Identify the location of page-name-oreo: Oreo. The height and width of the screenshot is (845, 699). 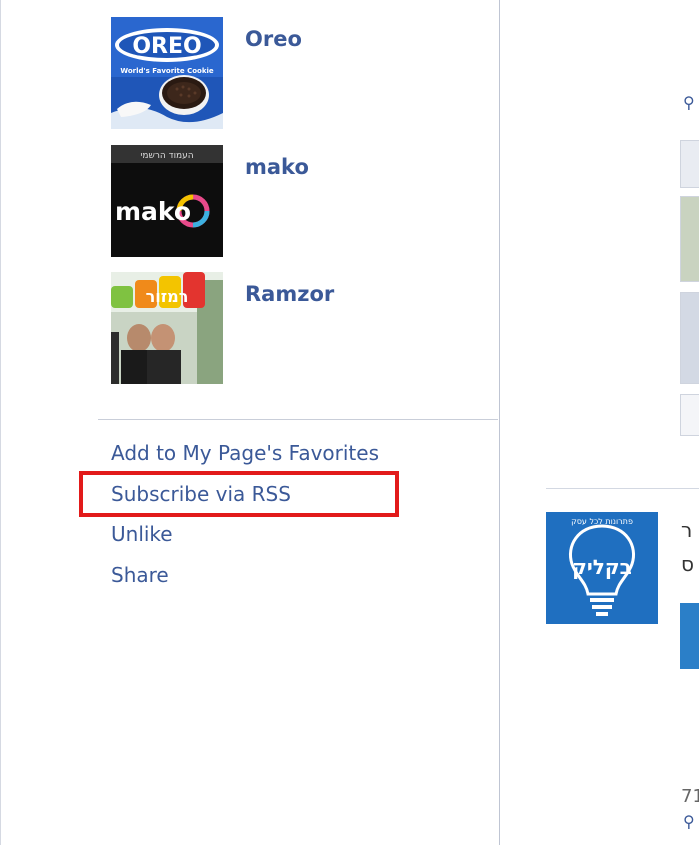
(273, 39).